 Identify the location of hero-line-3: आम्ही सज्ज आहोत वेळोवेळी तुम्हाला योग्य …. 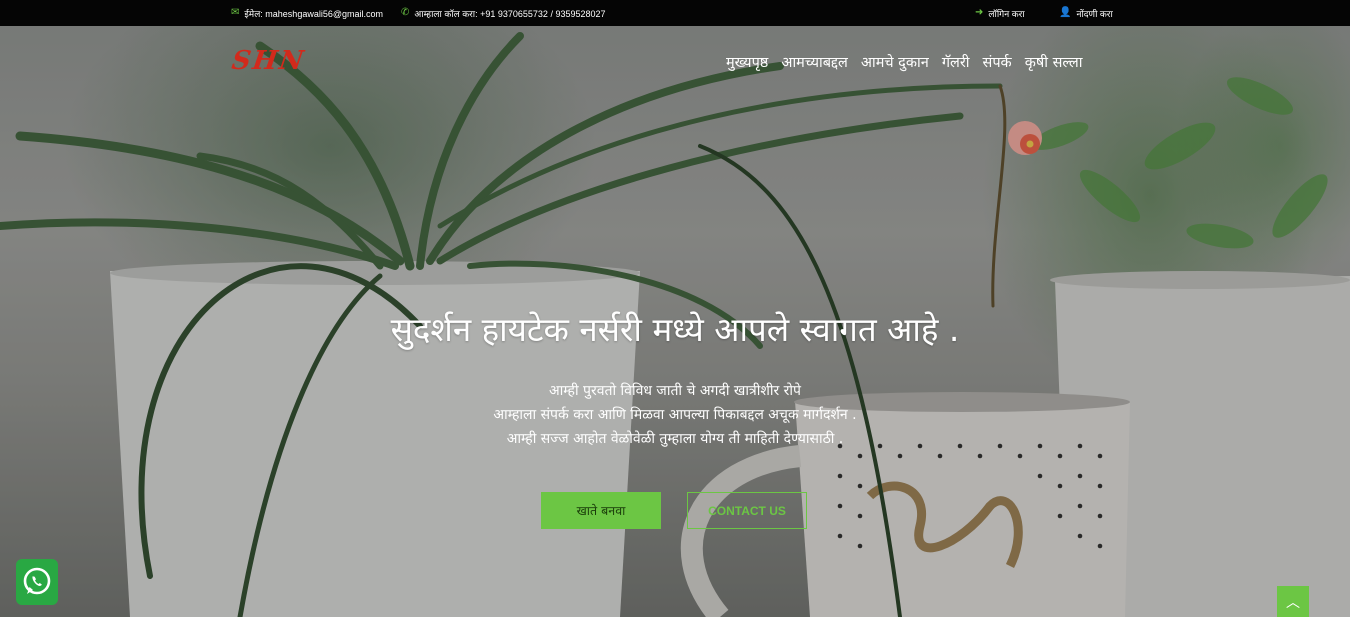
(675, 439).